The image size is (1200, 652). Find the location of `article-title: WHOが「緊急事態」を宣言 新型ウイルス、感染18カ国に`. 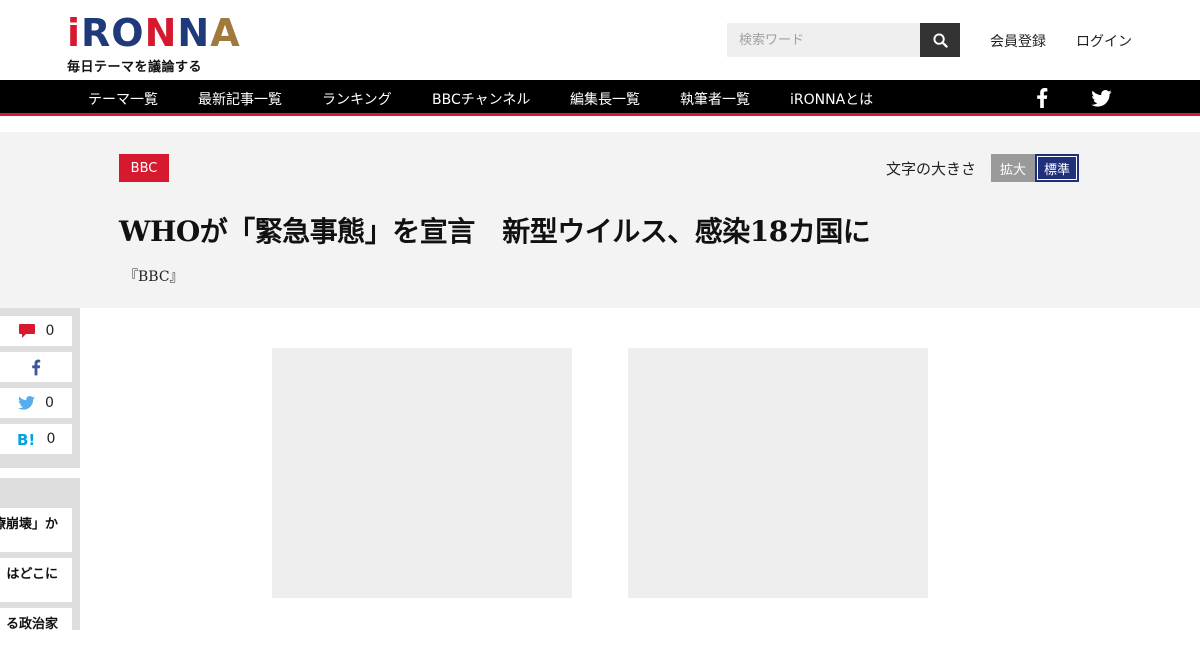

article-title: WHOが「緊急事態」を宣言 新型ウイルス、感染18カ国に is located at coordinates (495, 231).